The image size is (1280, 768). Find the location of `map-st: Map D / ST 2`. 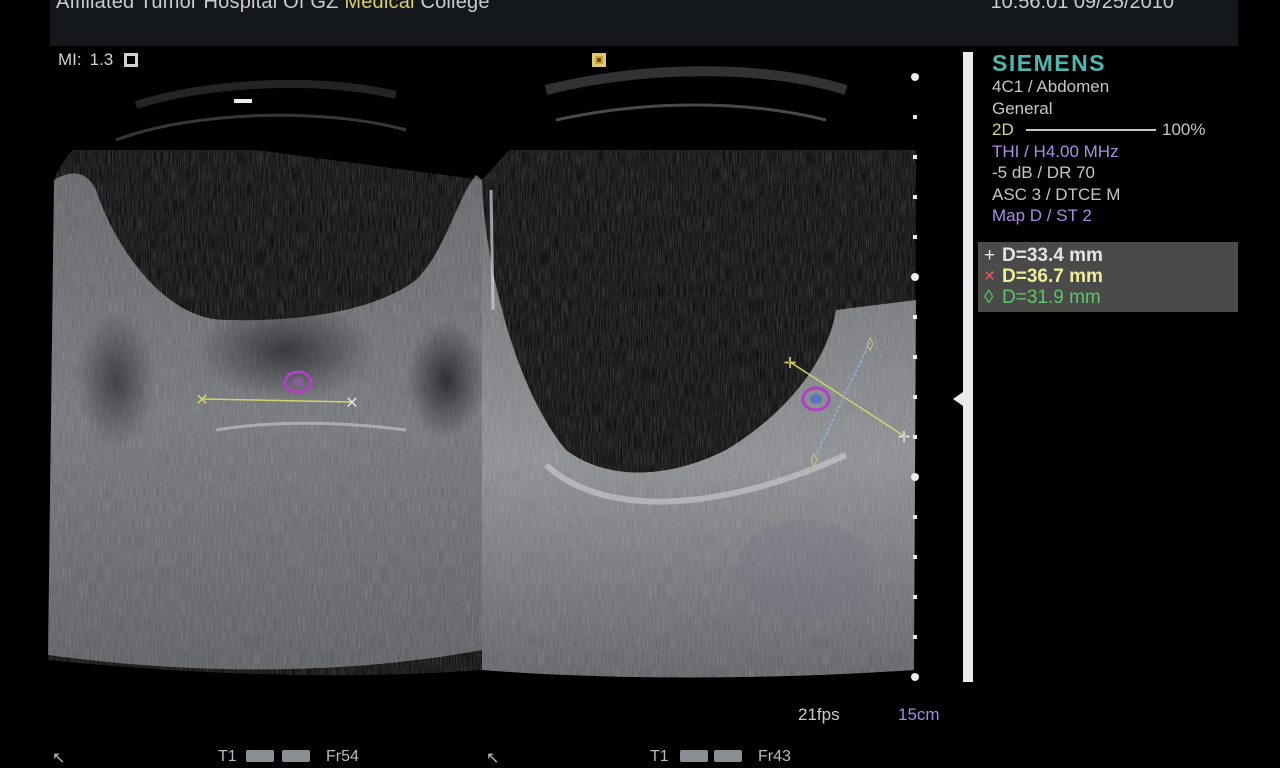

map-st: Map D / ST 2 is located at coordinates (1042, 215).